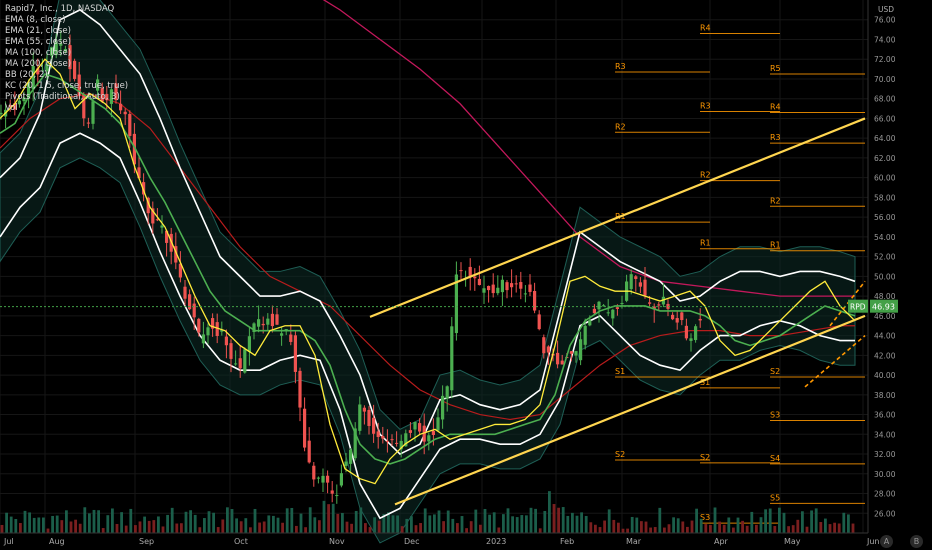 This screenshot has width=932, height=550. What do you see at coordinates (885, 39) in the screenshot?
I see `y-tick-label: 74.00` at bounding box center [885, 39].